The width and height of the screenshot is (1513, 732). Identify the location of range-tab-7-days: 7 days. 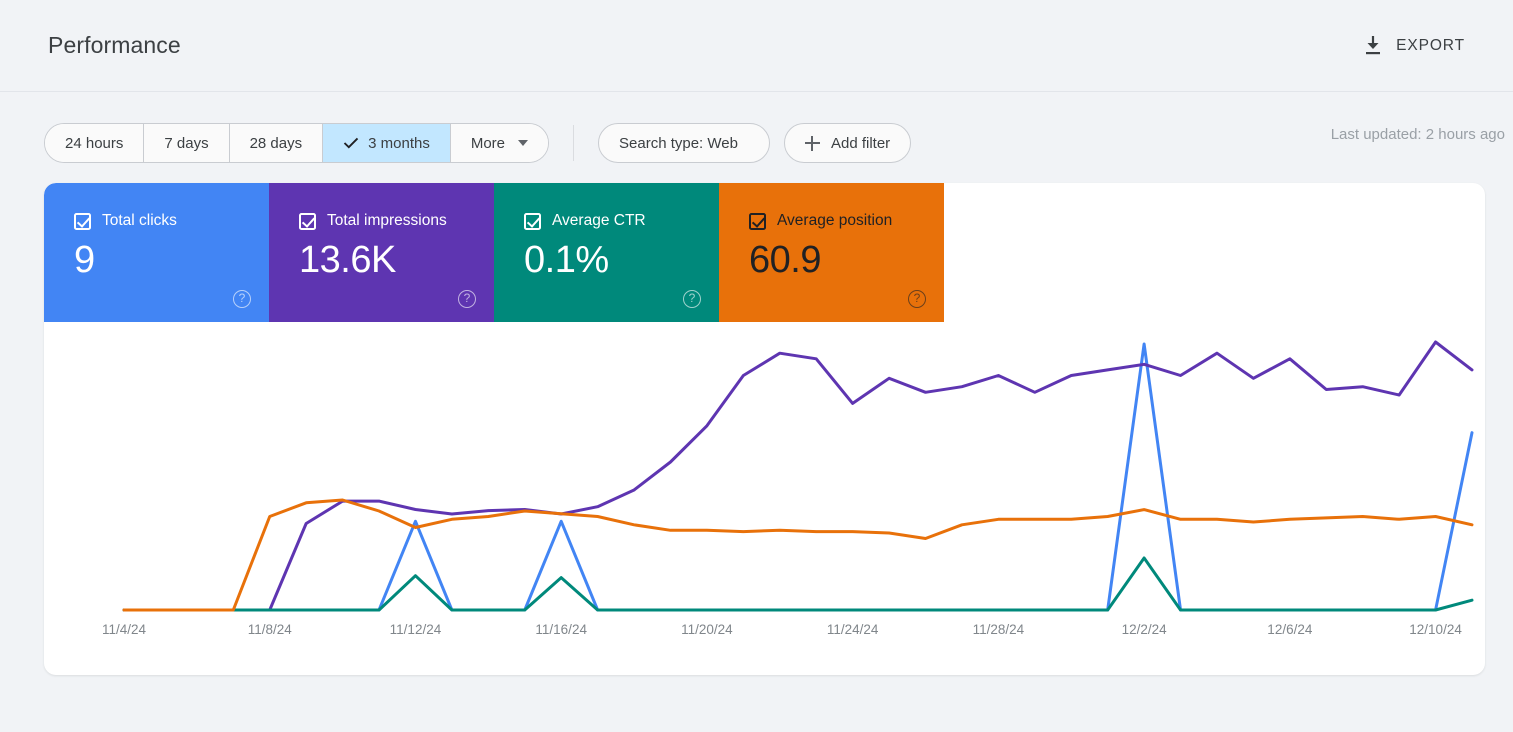
(187, 143).